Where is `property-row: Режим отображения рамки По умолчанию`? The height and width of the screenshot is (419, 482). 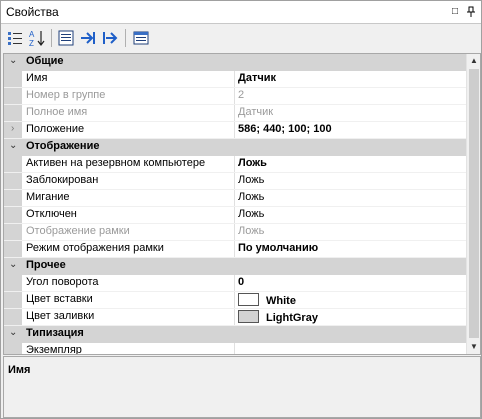
property-row: Режим отображения рамки По умолчанию is located at coordinates (235, 249).